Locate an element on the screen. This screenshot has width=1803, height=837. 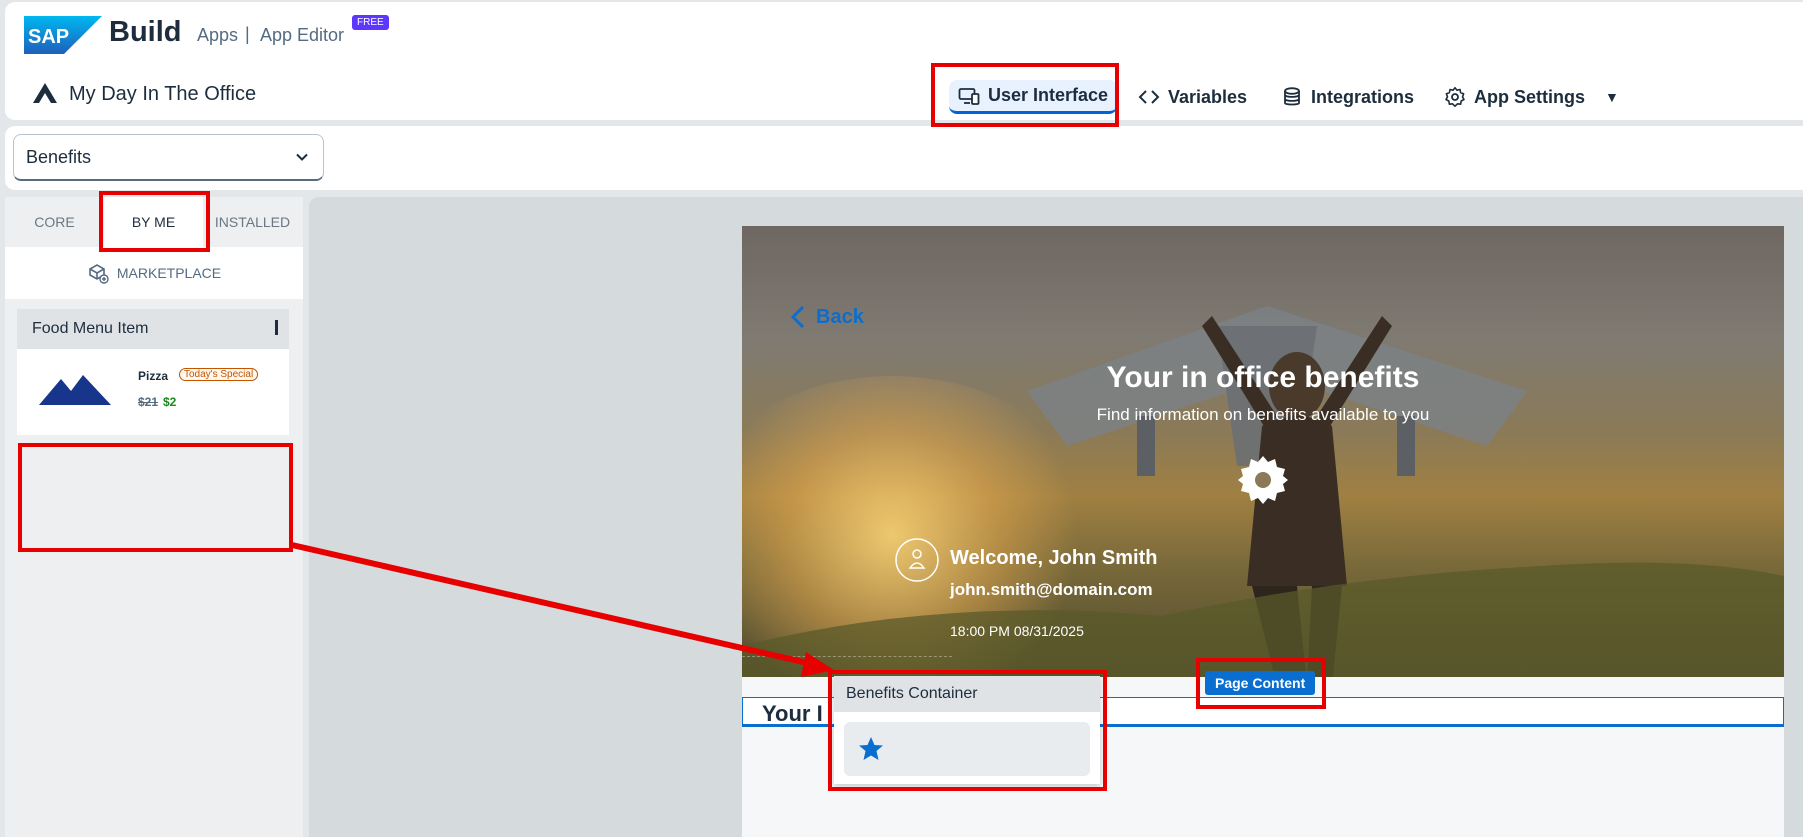
database-icon is located at coordinates (1292, 96).